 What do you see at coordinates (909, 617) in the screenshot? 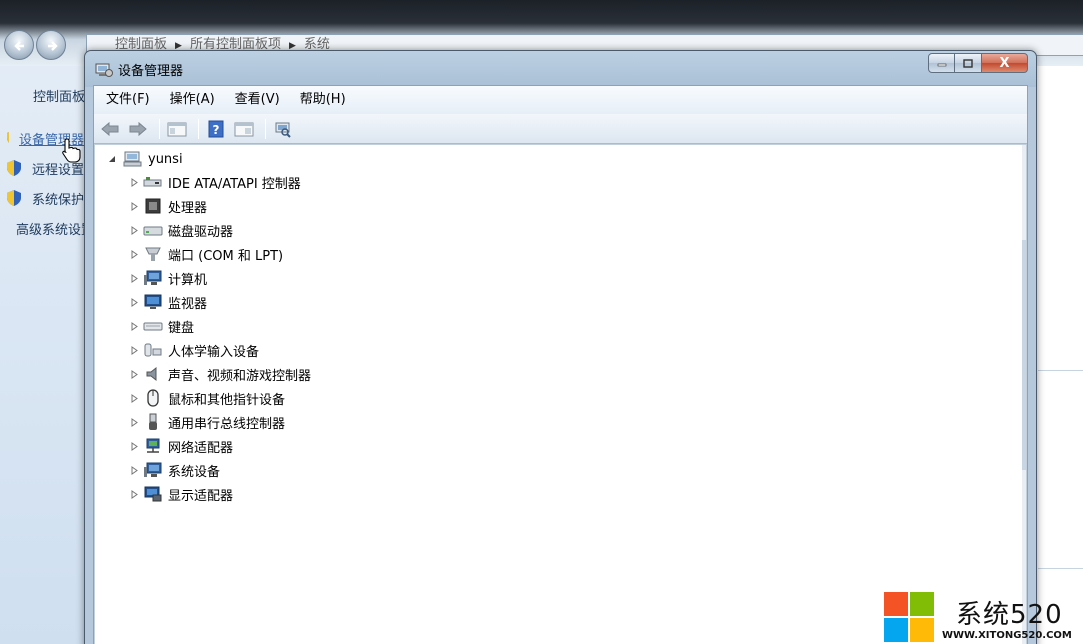
I see `windows-logo-icon` at bounding box center [909, 617].